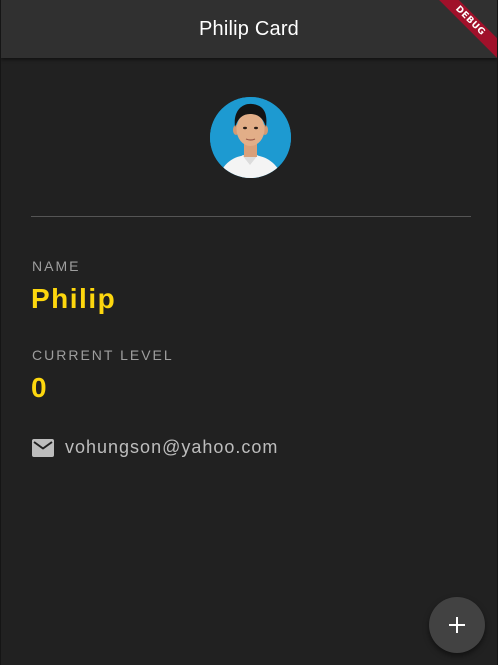 This screenshot has height=665, width=498. What do you see at coordinates (251, 216) in the screenshot?
I see `section-divider` at bounding box center [251, 216].